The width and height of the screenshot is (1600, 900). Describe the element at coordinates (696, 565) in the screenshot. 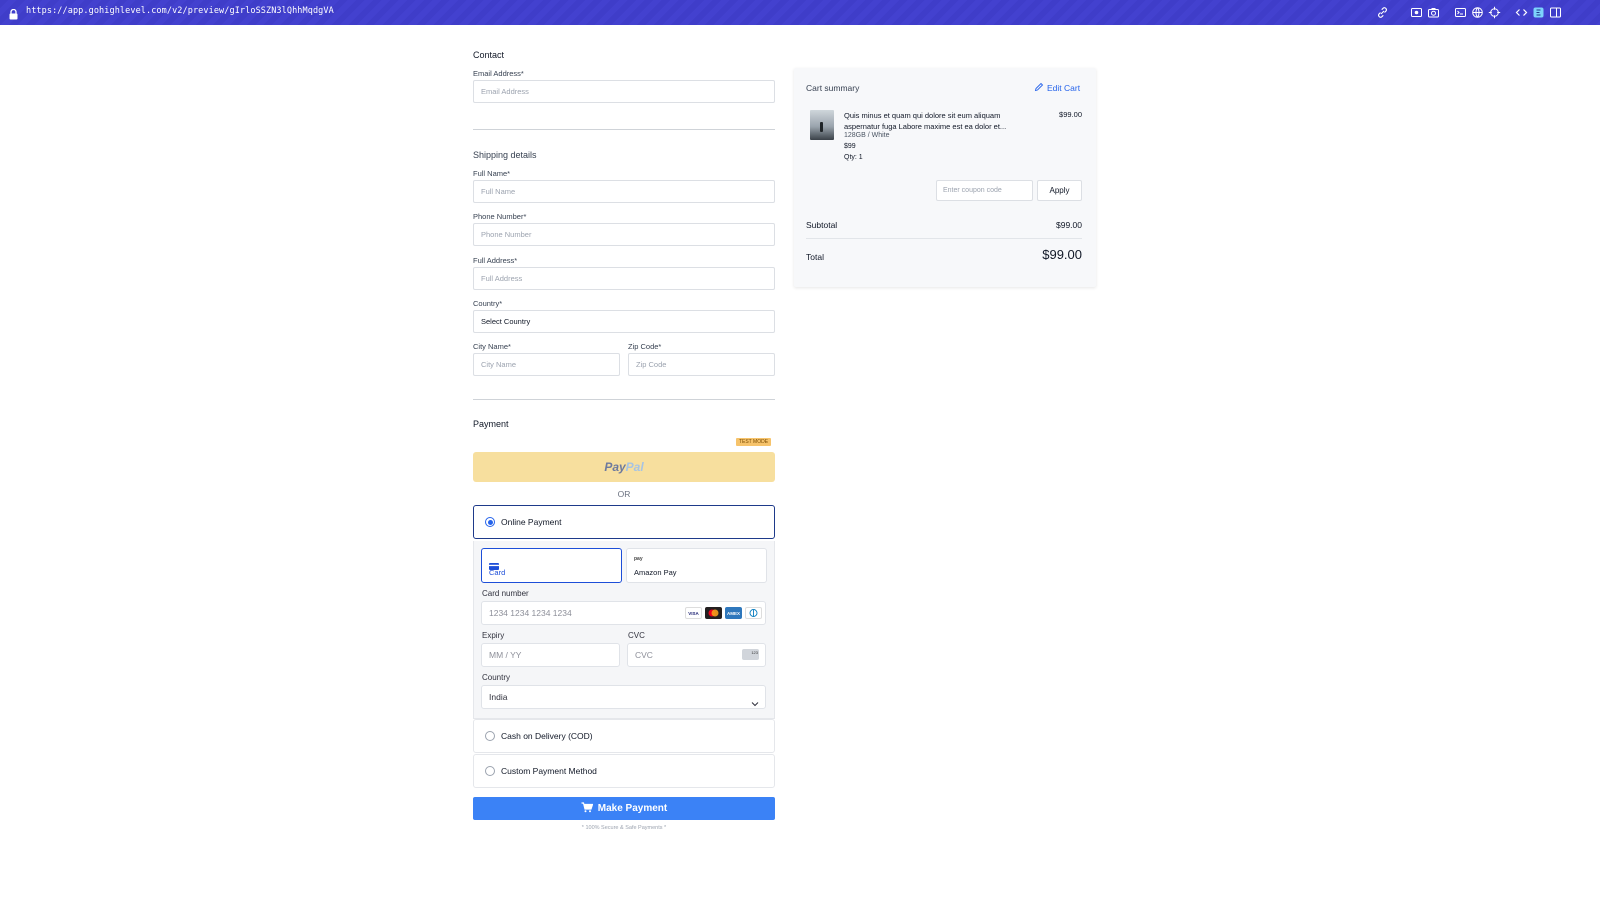

I see `tab-amazon-pay: pay Amazon Pay` at that location.